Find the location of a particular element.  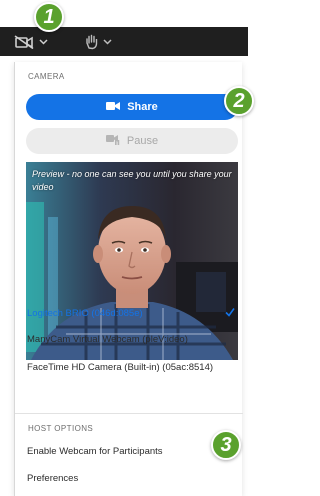

camera-dropdown-button is located at coordinates (31, 42).